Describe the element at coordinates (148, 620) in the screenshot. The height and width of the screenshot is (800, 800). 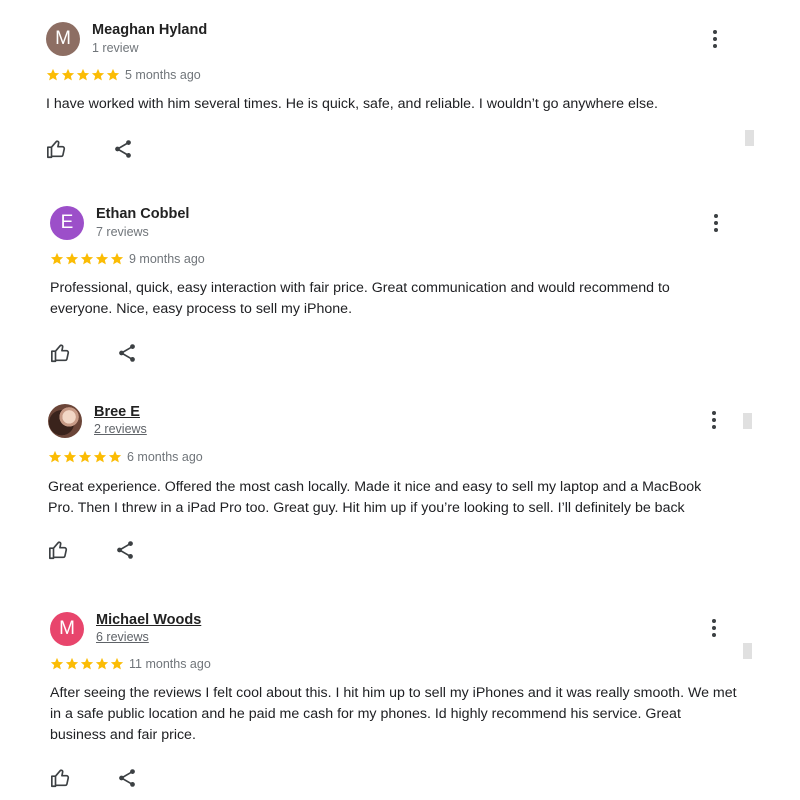
I see `reviewer-name: Michael Woods` at that location.